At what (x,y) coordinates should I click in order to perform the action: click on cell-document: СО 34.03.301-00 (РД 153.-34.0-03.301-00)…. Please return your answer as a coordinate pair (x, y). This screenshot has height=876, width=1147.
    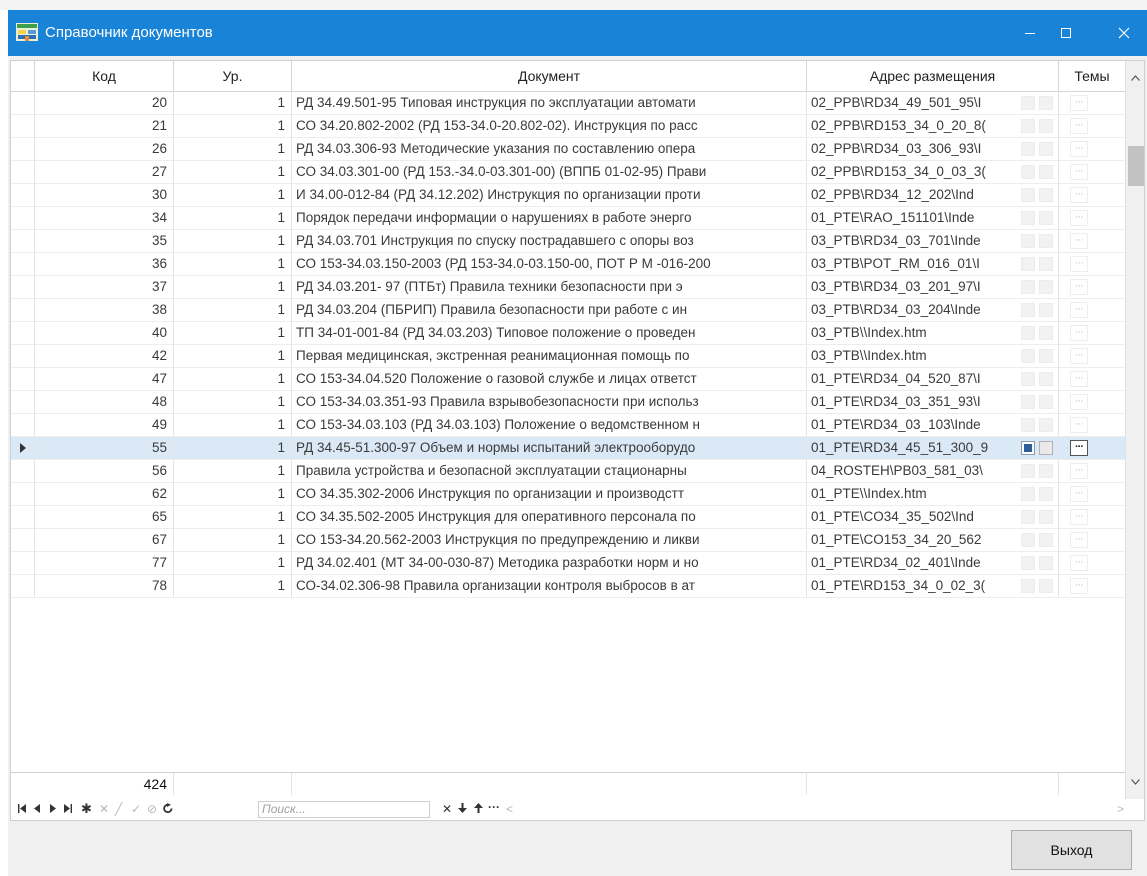
    Looking at the image, I should click on (549, 172).